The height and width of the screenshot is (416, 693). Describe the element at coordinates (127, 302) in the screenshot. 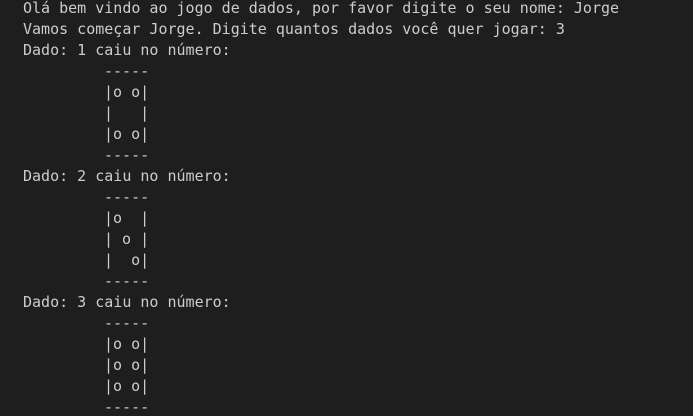

I see `die-header: Dado: 3 caiu no número:` at that location.